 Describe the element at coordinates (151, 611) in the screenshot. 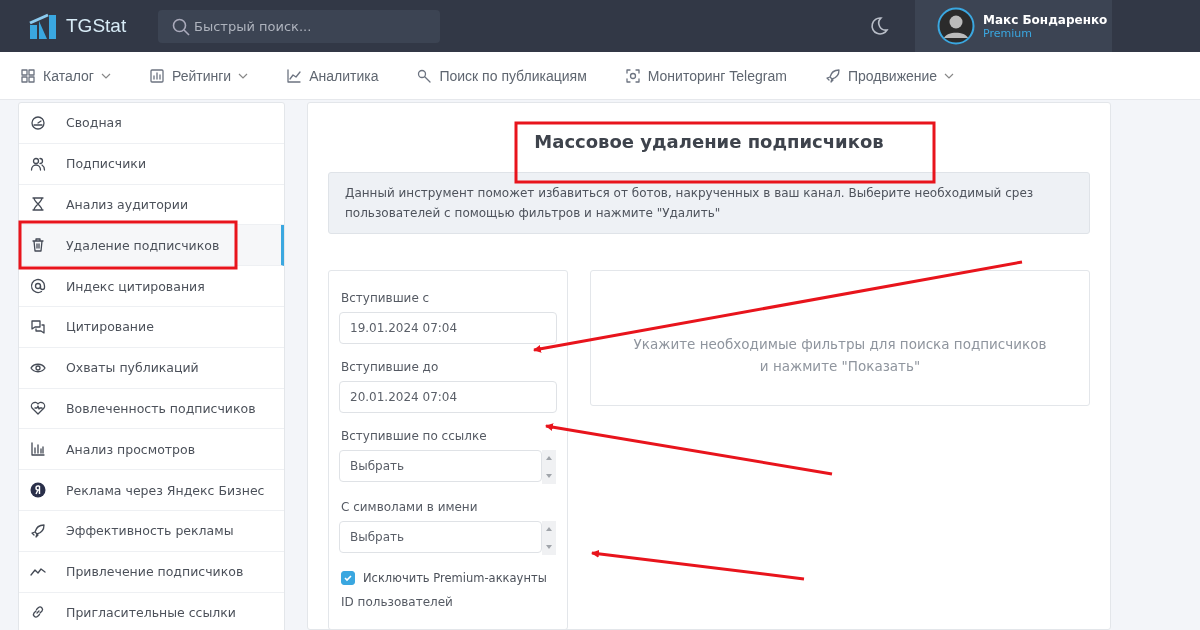

I see `sidebar-item: Пригласительные ссылки` at that location.